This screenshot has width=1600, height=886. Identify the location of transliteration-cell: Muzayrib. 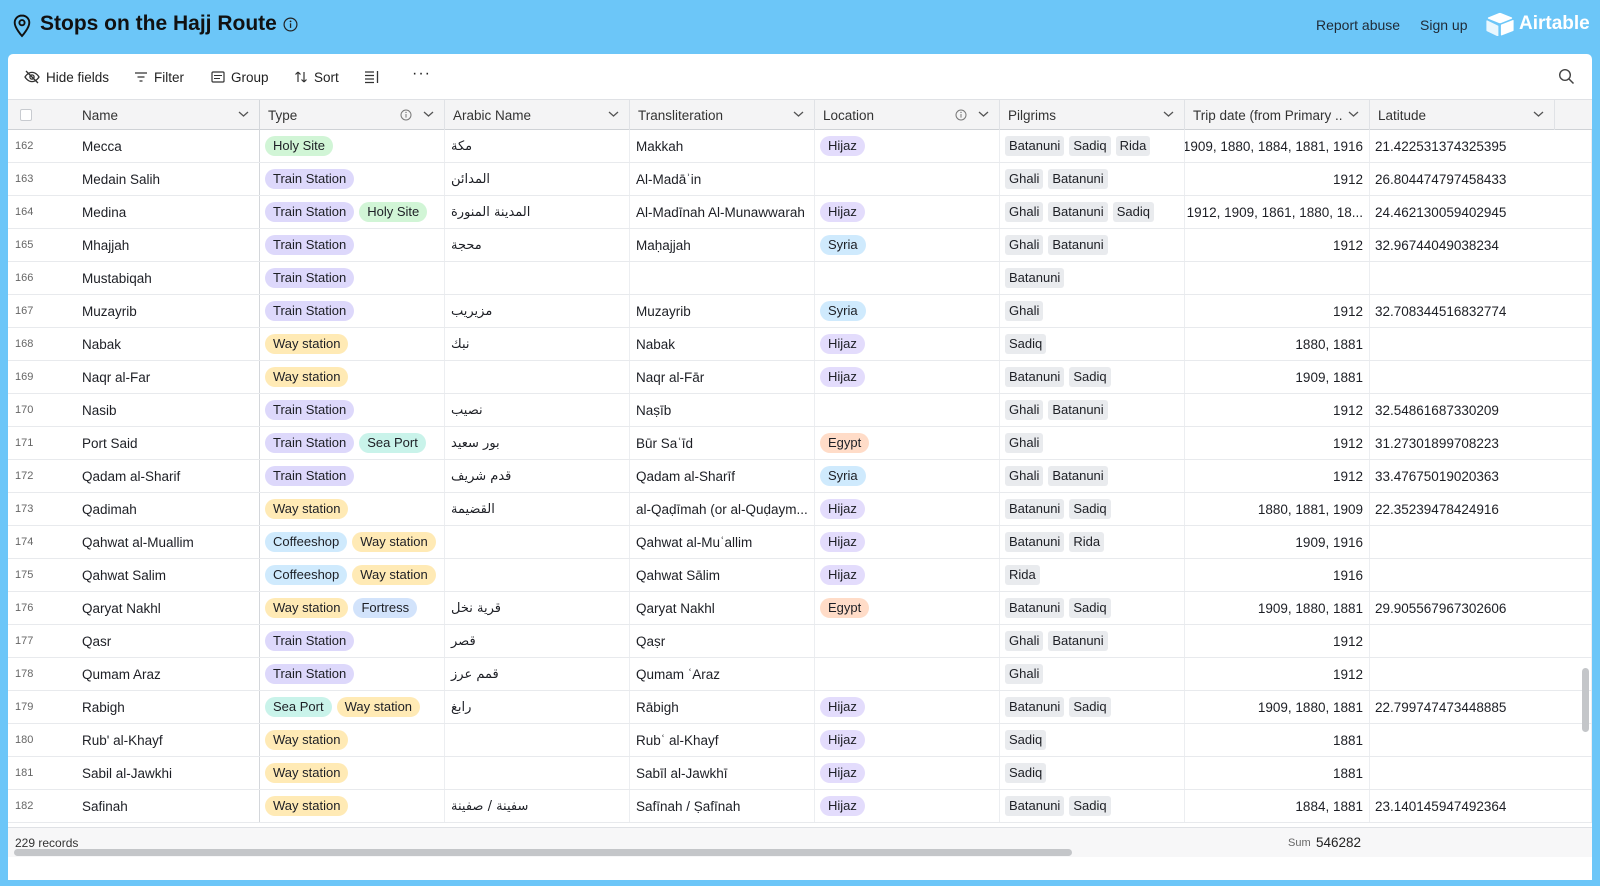
(722, 311).